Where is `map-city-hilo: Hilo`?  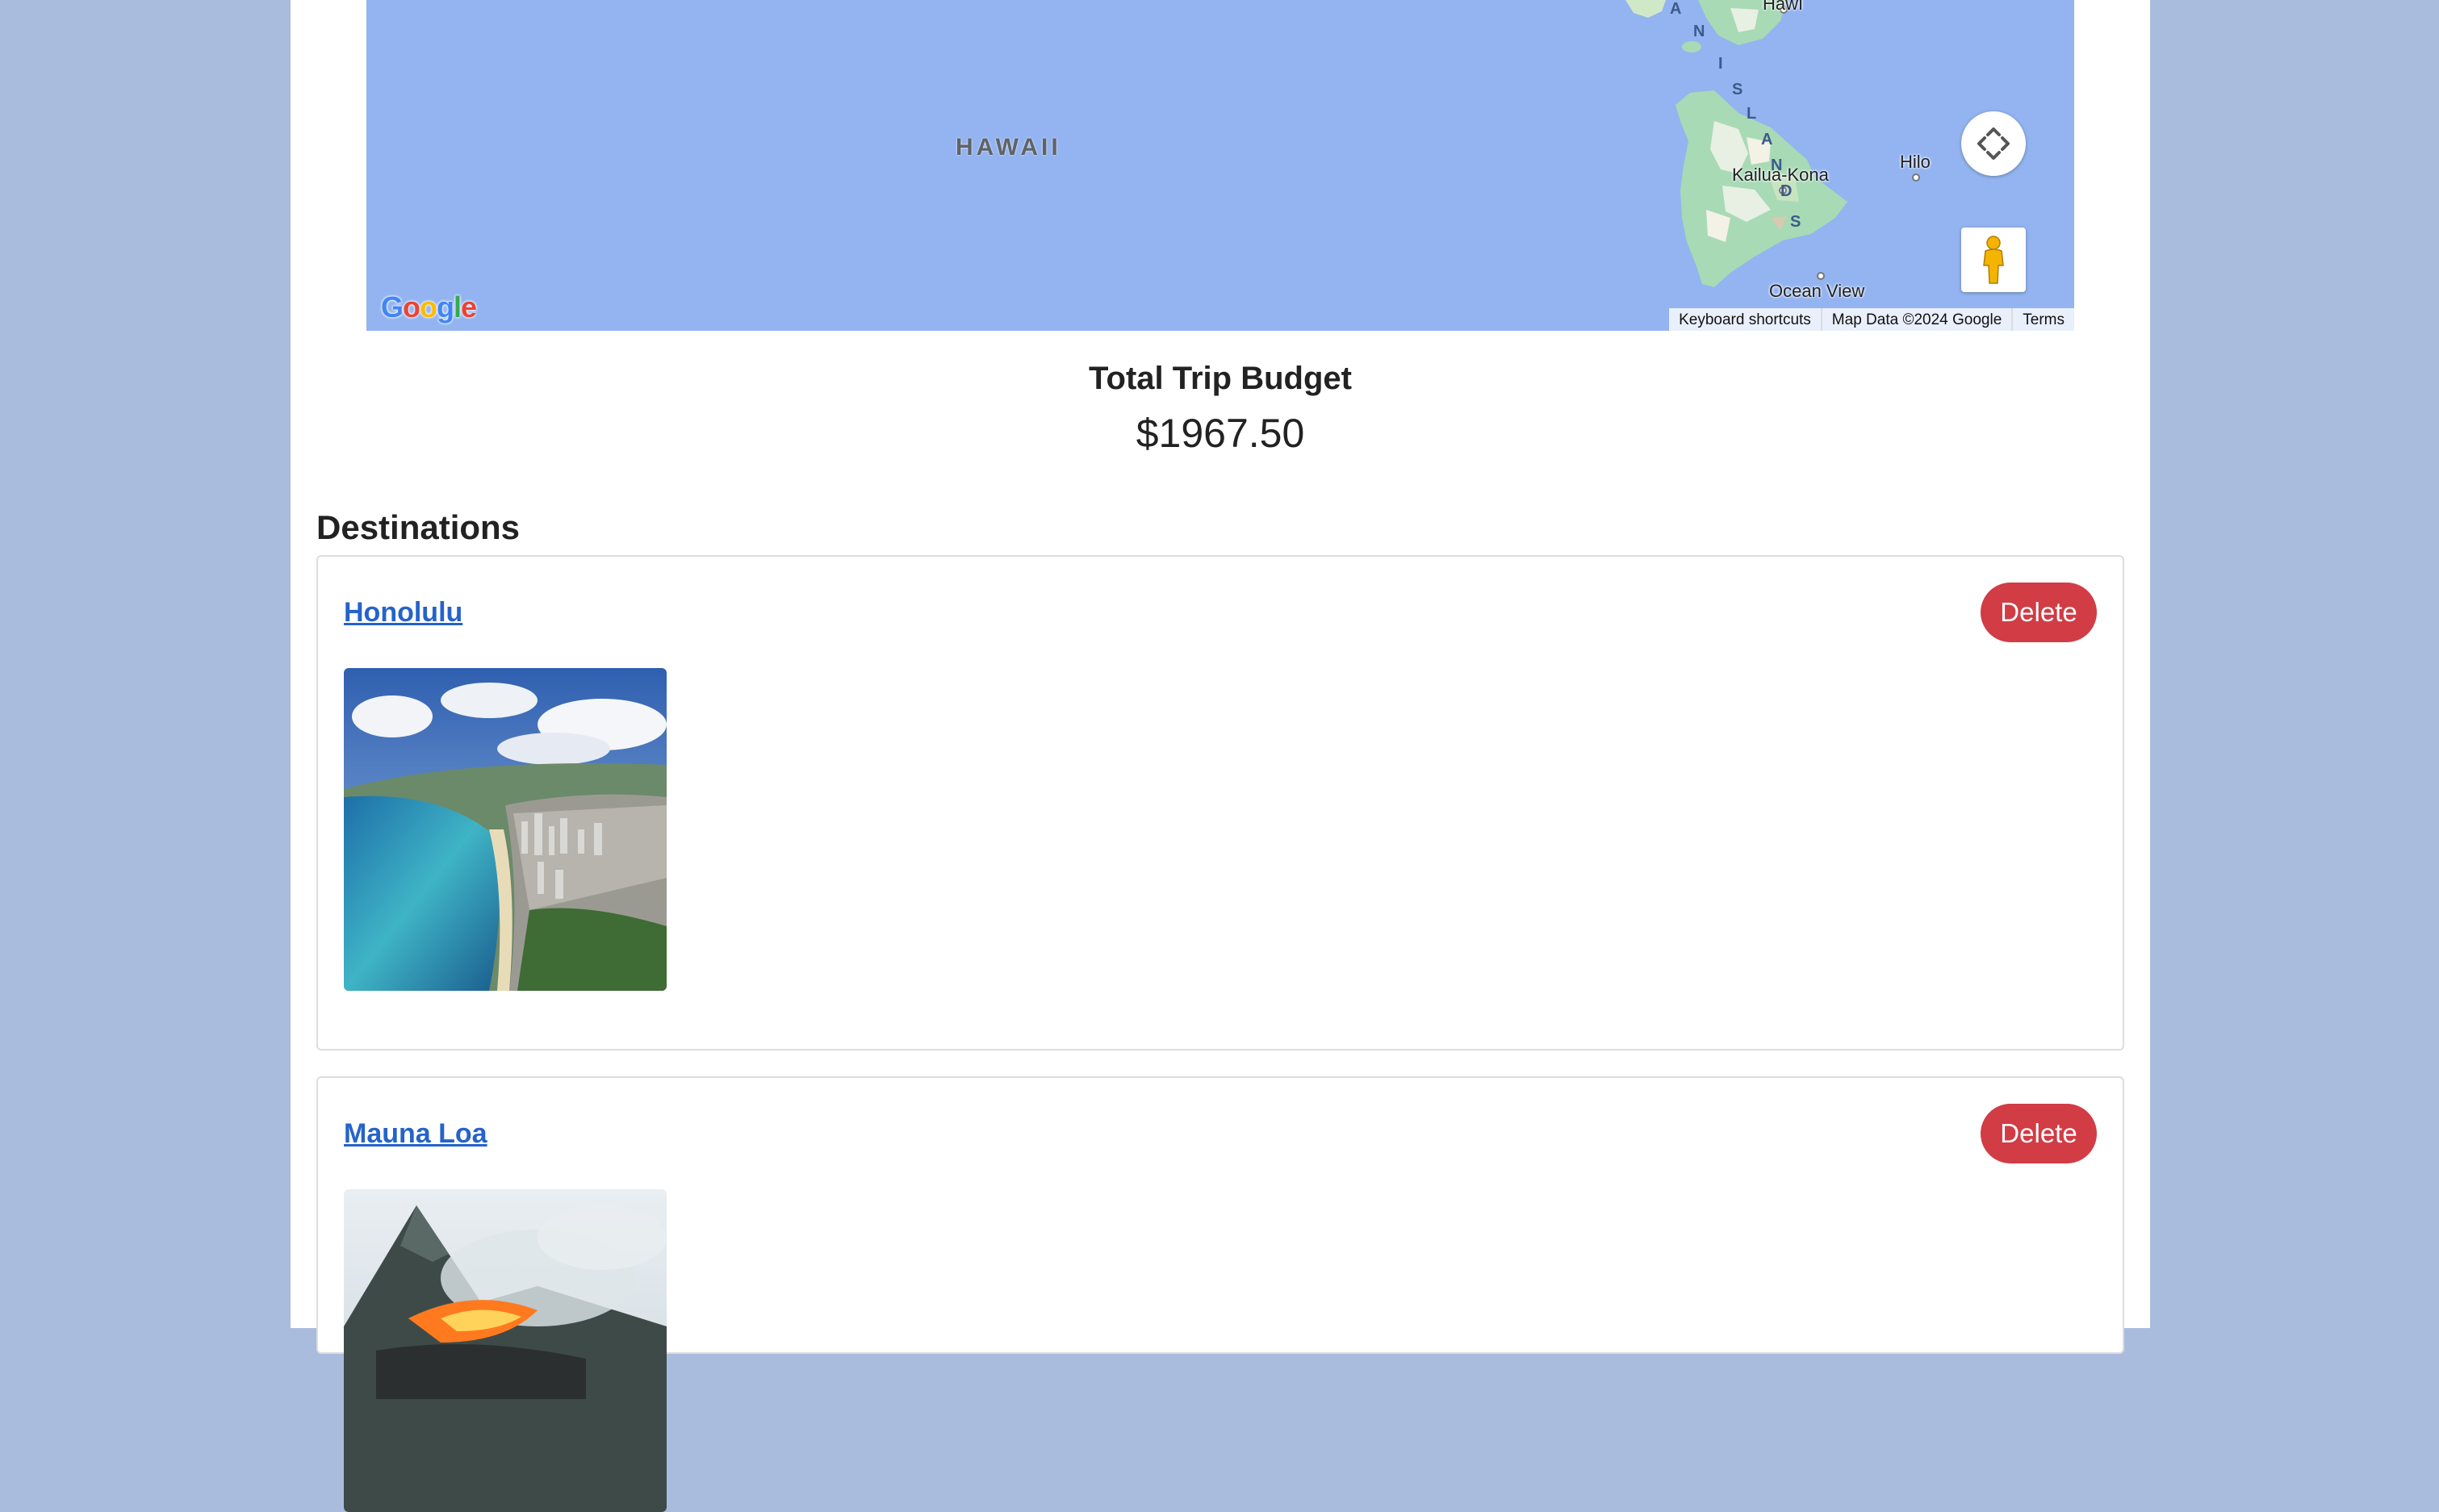
map-city-hilo: Hilo is located at coordinates (1916, 162).